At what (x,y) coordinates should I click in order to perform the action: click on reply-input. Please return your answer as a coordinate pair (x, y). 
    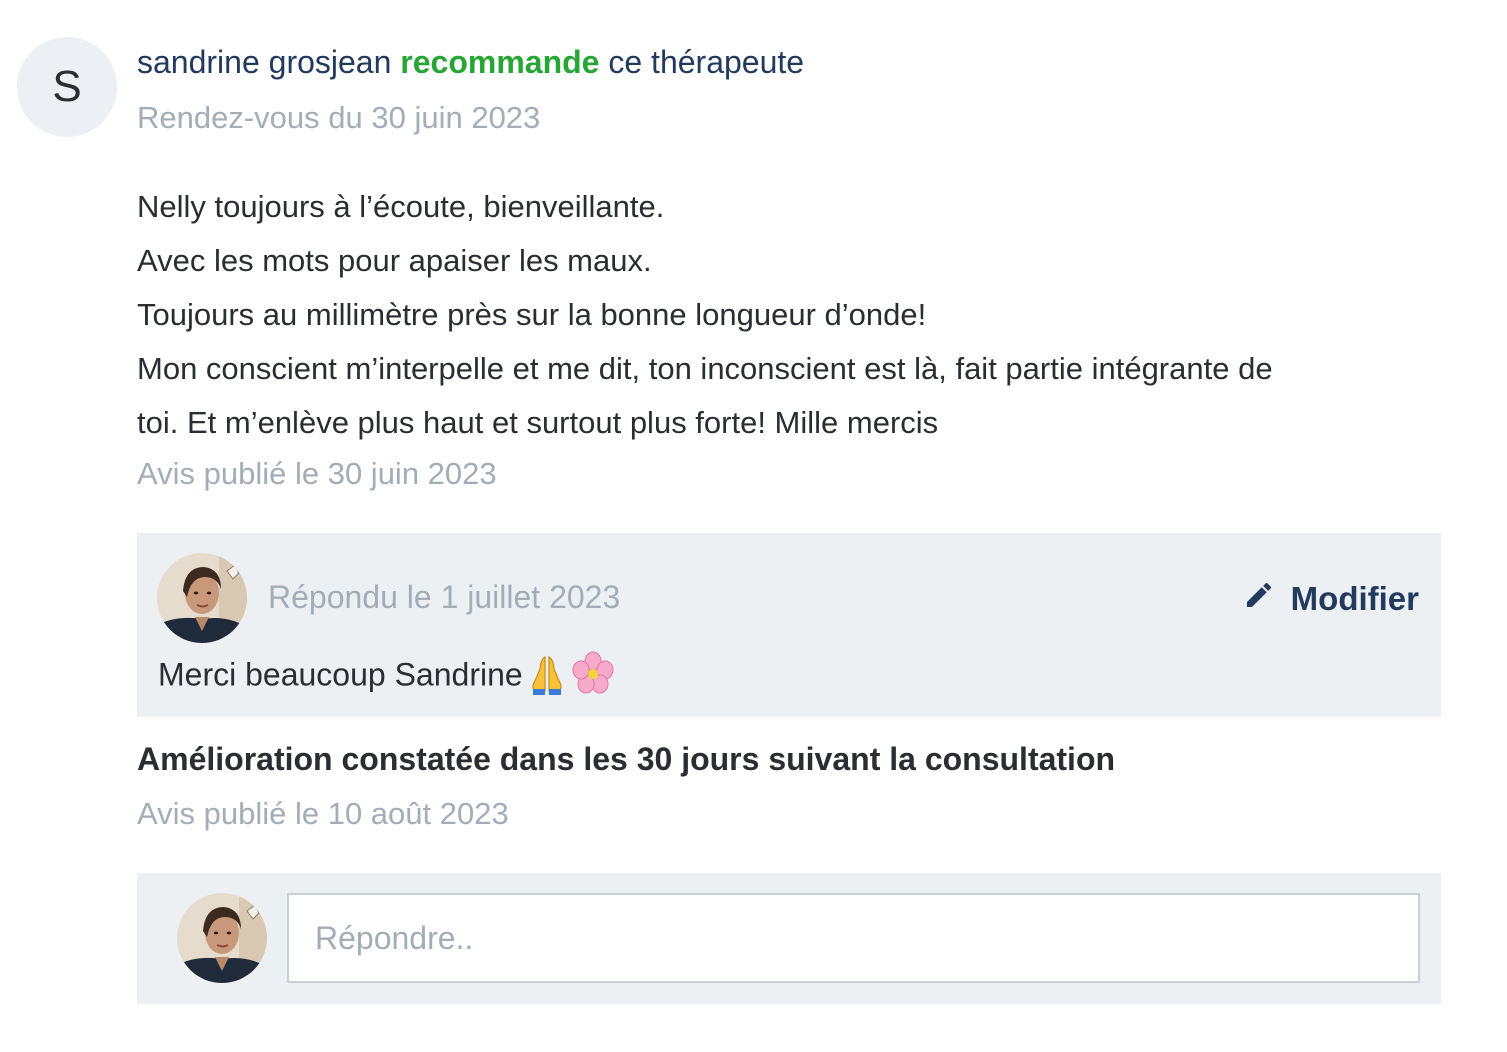
    Looking at the image, I should click on (853, 938).